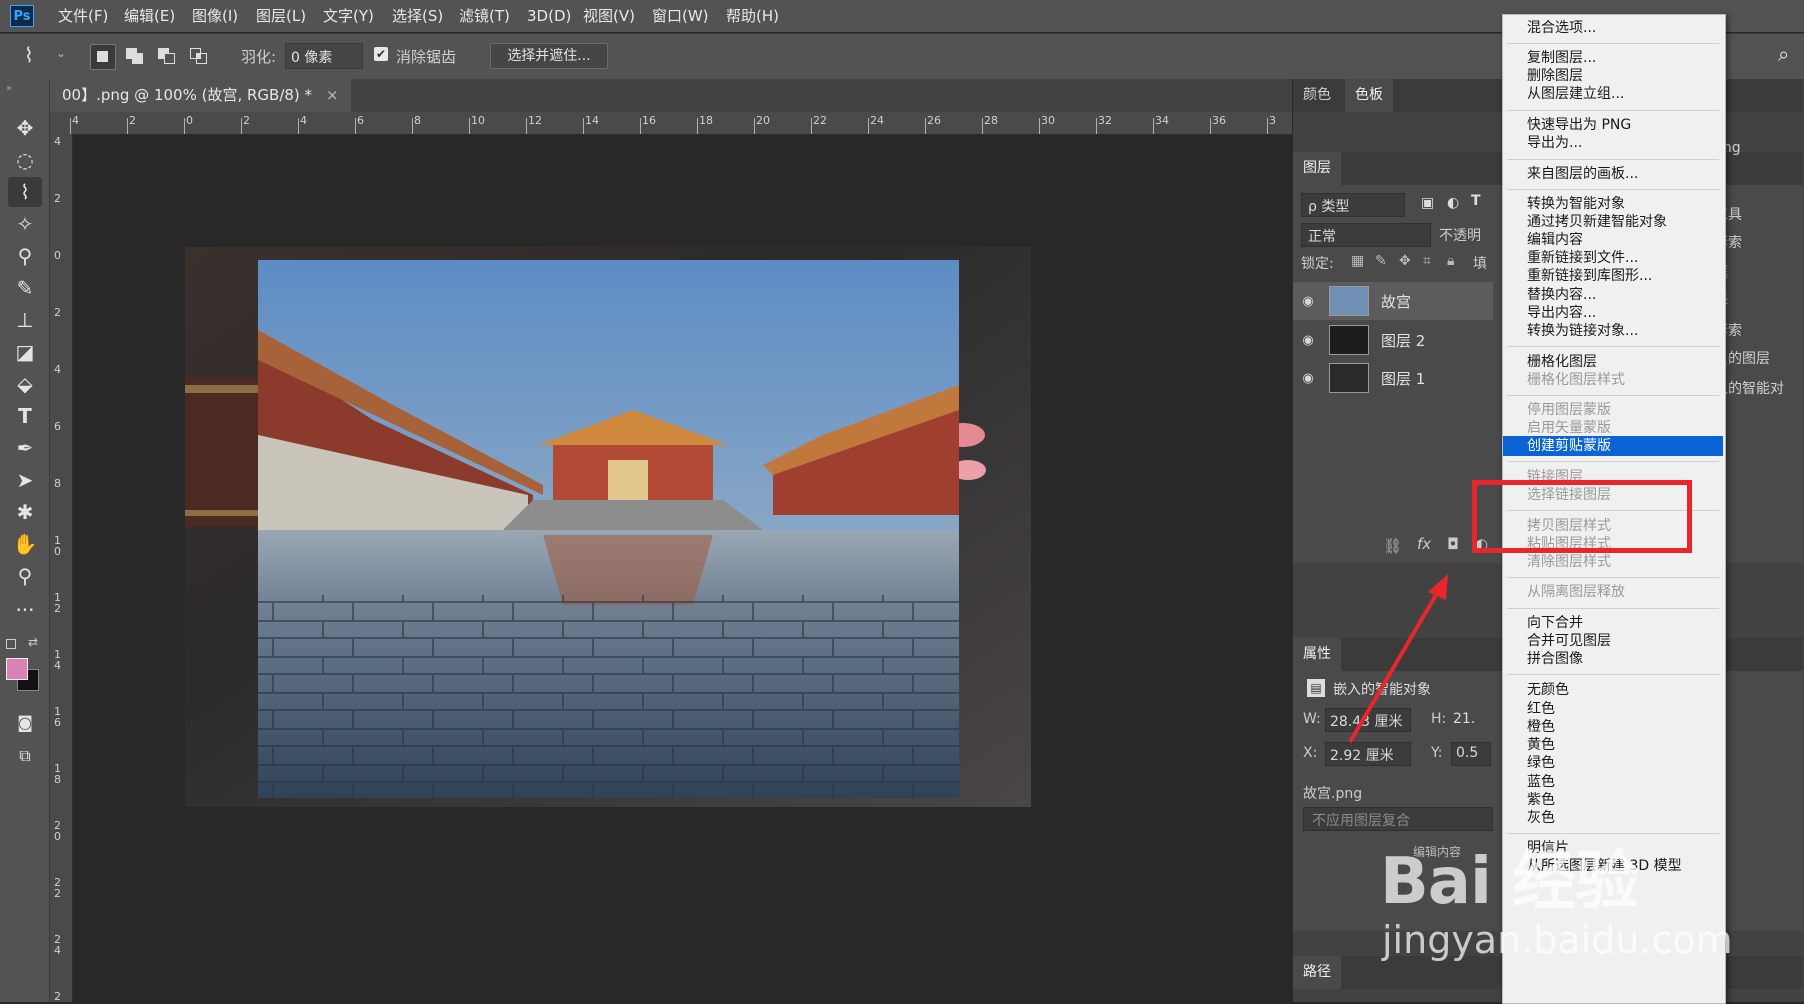  I want to click on menu-item: 删除图层, so click(1613, 76).